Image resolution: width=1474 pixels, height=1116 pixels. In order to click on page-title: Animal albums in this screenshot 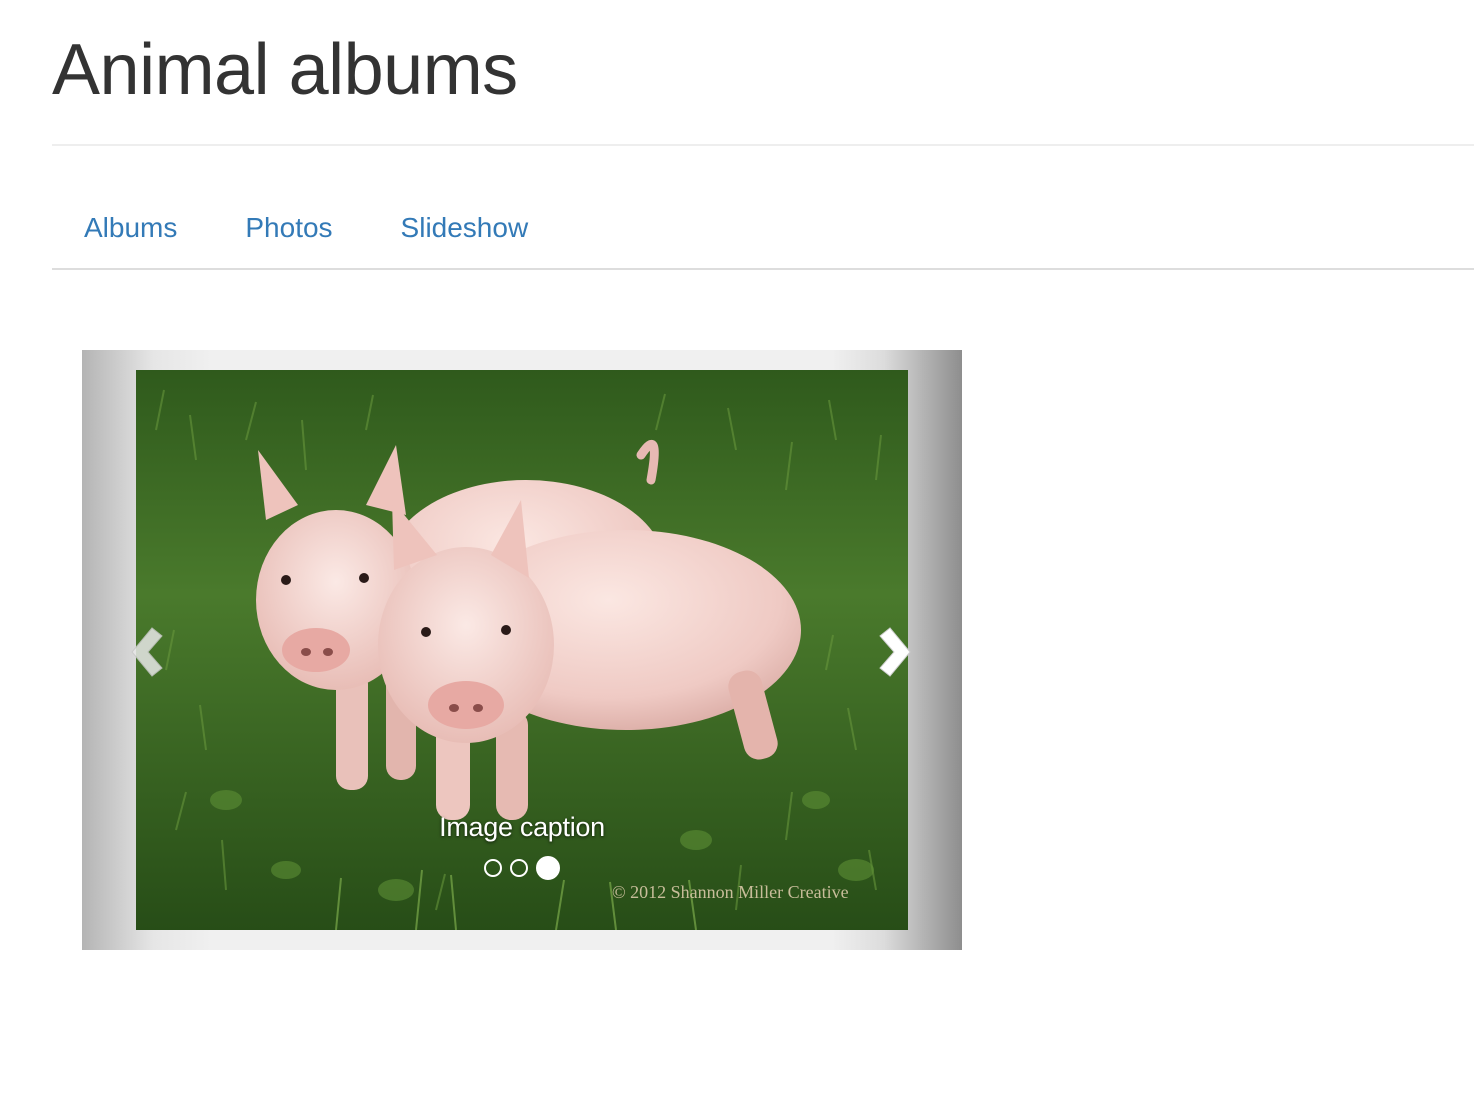, I will do `click(285, 70)`.